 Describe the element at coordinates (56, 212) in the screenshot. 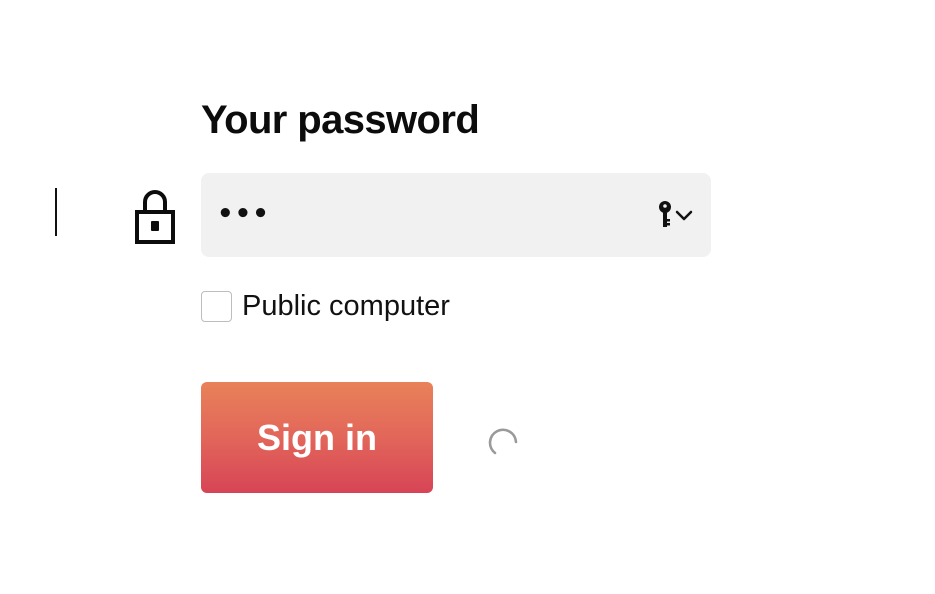

I see `text-caret` at that location.